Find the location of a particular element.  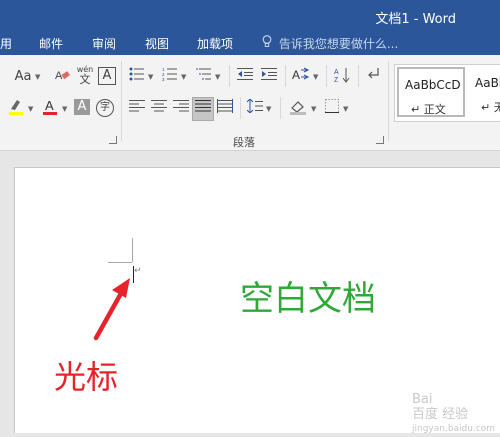

watermark-line2: 百度 经验 is located at coordinates (440, 414).